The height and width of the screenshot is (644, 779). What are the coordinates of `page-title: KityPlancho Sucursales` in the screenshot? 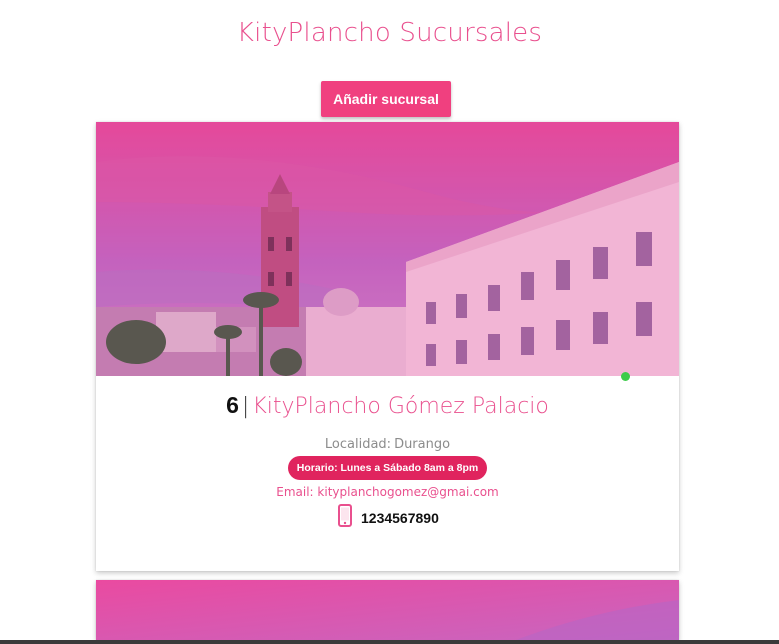 It's located at (389, 33).